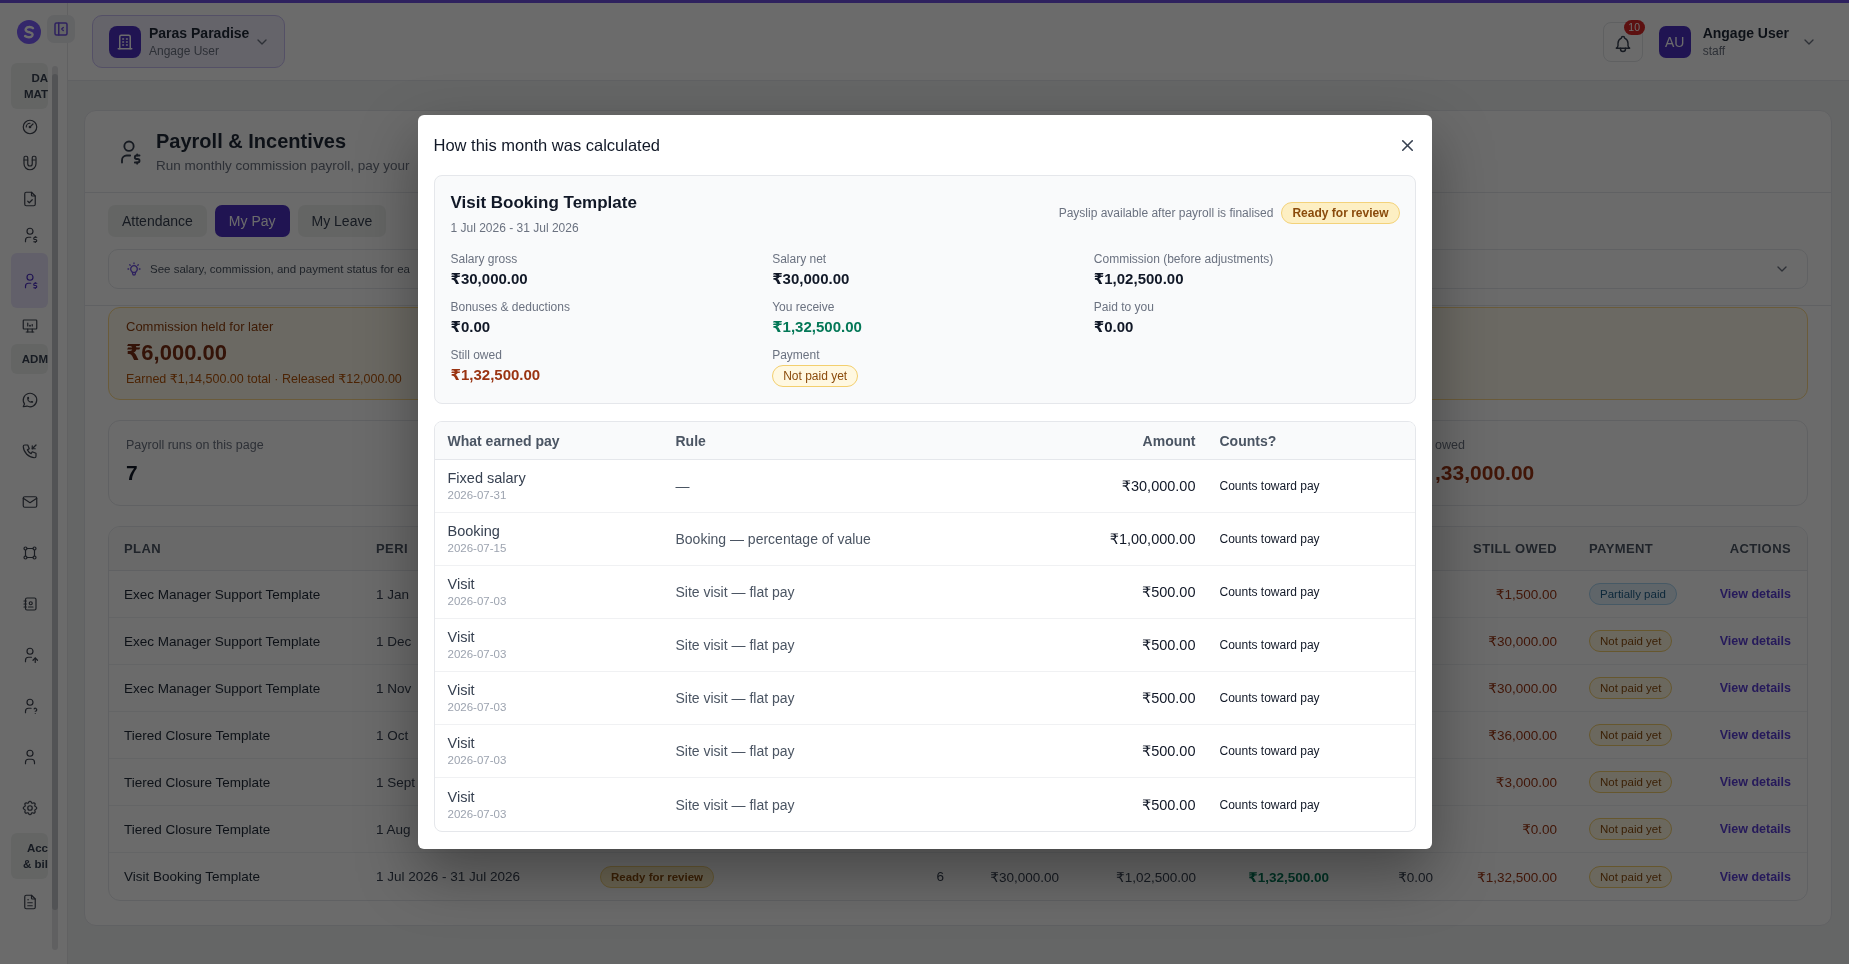 The width and height of the screenshot is (1849, 964). Describe the element at coordinates (188, 41) in the screenshot. I see `org-switcher: Paras Paradise Angage User` at that location.